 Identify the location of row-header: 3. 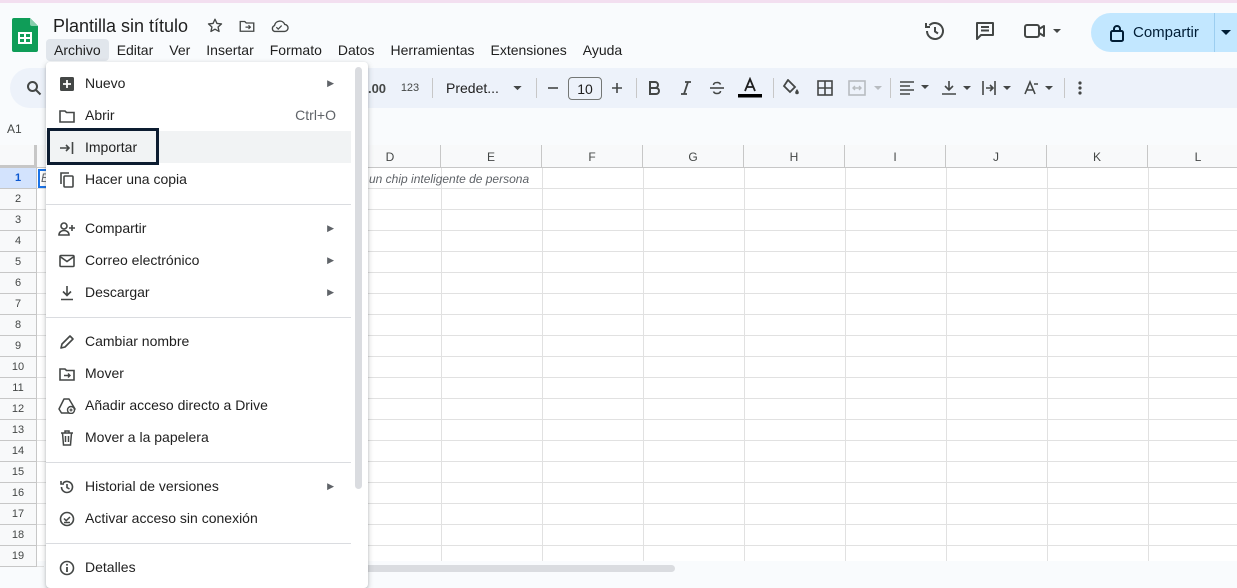
(18, 220).